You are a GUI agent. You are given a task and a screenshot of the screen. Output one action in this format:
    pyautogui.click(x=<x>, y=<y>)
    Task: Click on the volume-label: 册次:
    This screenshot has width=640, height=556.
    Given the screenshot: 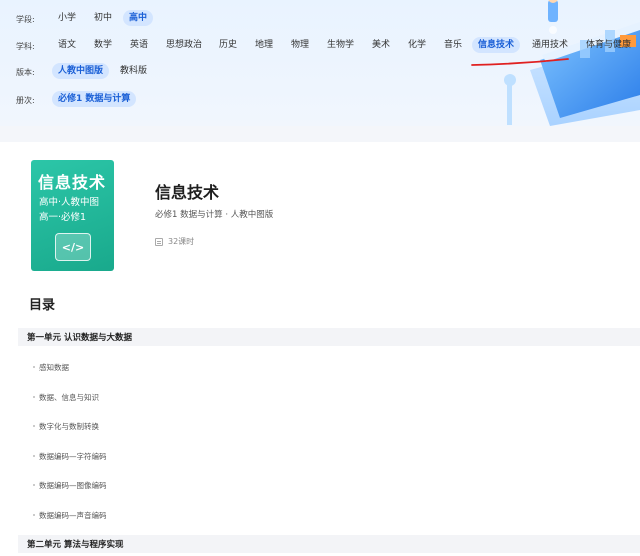 What is the action you would take?
    pyautogui.click(x=25, y=100)
    